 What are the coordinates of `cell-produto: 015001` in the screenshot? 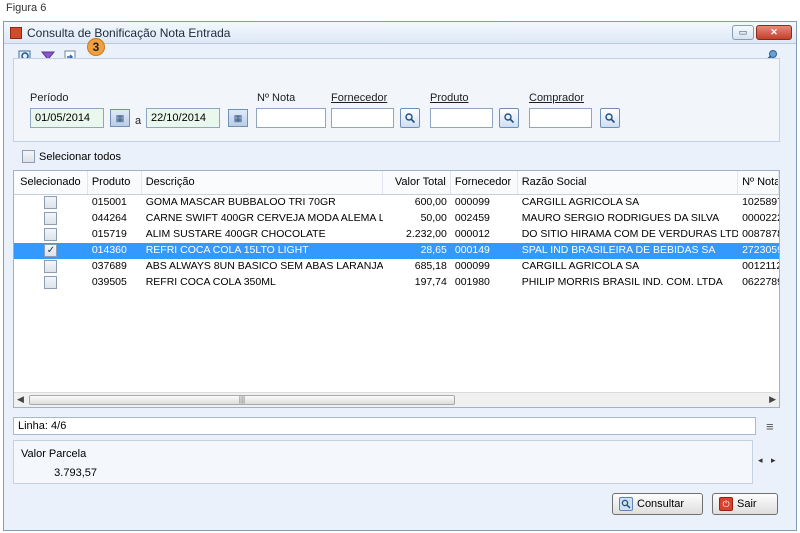 It's located at (109, 202).